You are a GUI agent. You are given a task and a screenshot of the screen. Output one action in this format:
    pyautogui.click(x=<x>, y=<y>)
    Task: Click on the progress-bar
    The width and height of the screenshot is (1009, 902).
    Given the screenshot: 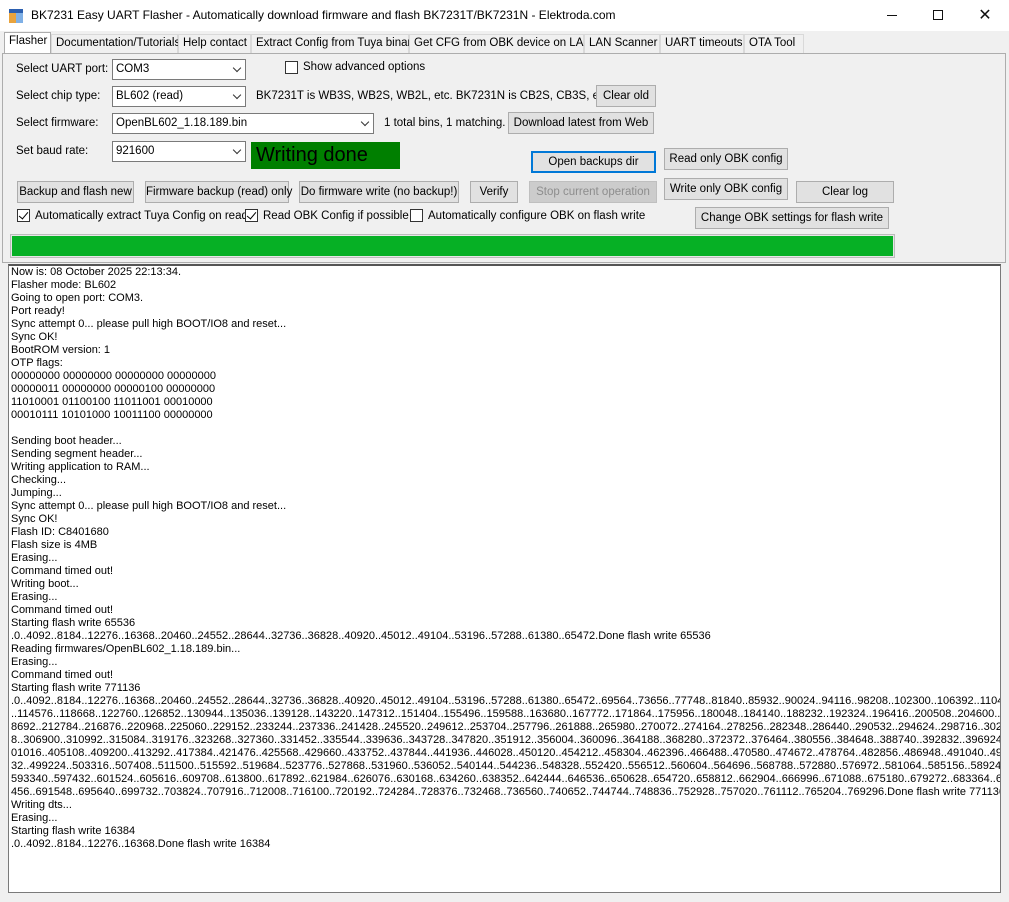 What is the action you would take?
    pyautogui.click(x=452, y=246)
    